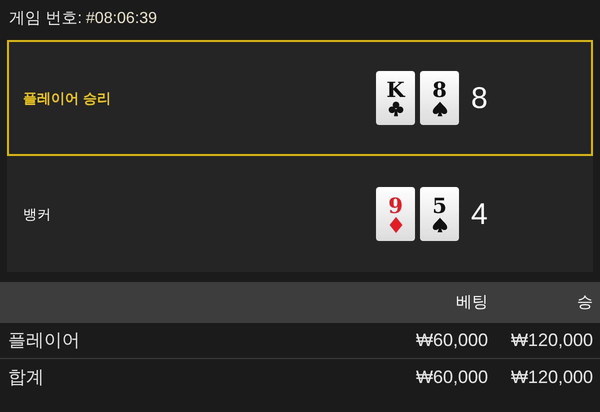  What do you see at coordinates (480, 214) in the screenshot?
I see `hand-score: 4` at bounding box center [480, 214].